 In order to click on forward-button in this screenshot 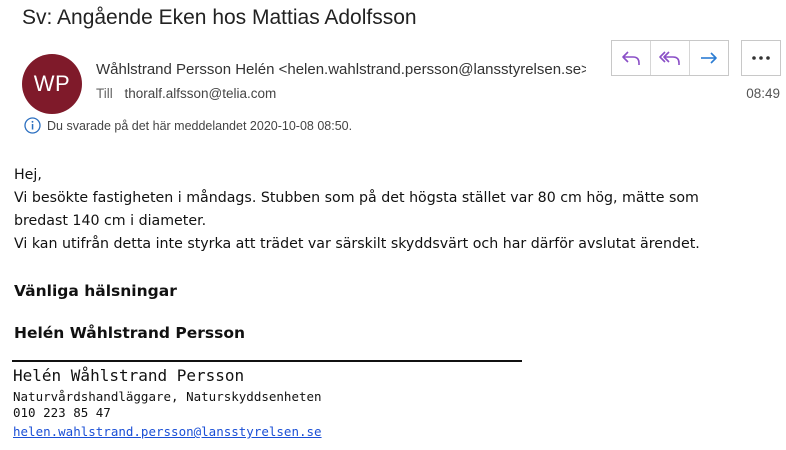, I will do `click(709, 58)`.